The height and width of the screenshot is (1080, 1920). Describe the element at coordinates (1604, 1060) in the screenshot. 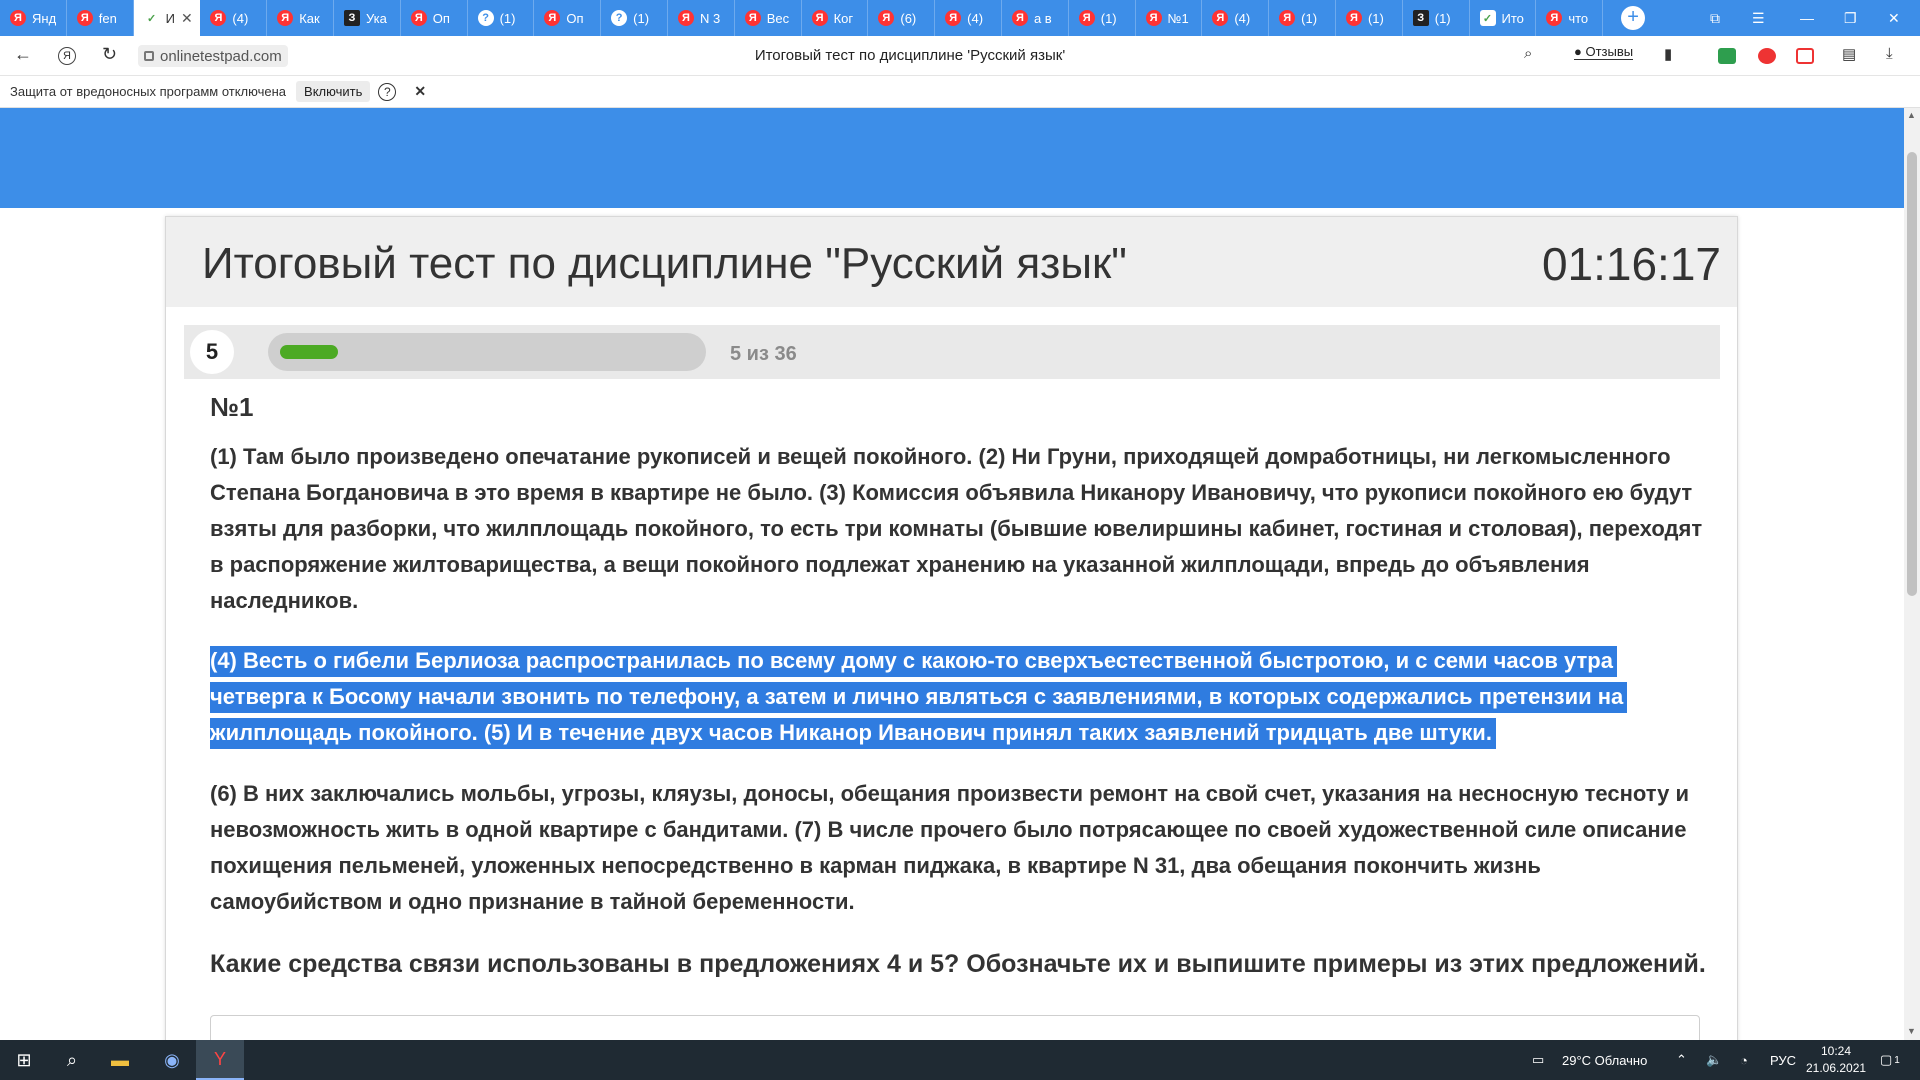

I see `weather-text: 29°C Облачно` at that location.